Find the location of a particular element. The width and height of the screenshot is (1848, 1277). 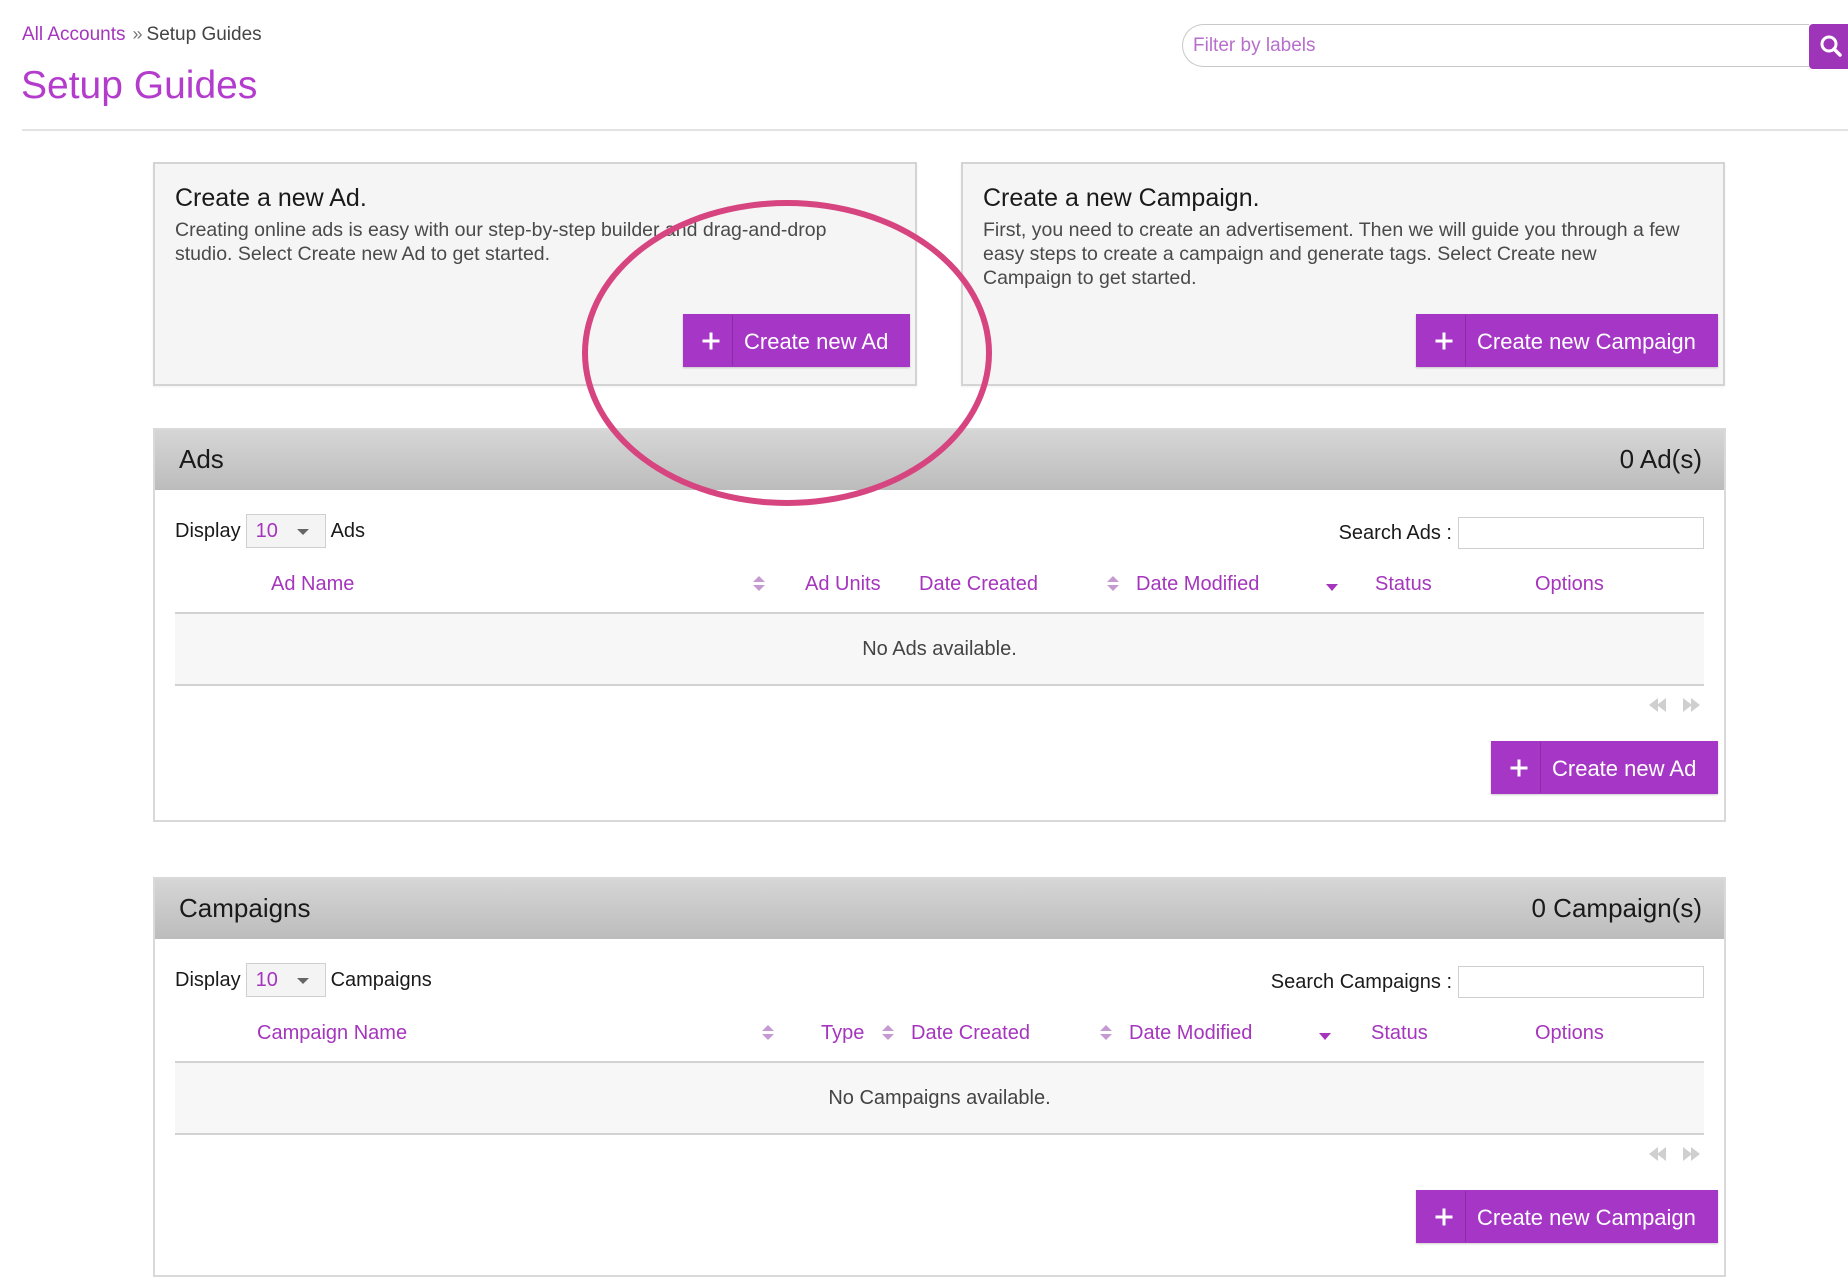

filter-labels-input is located at coordinates (1495, 45).